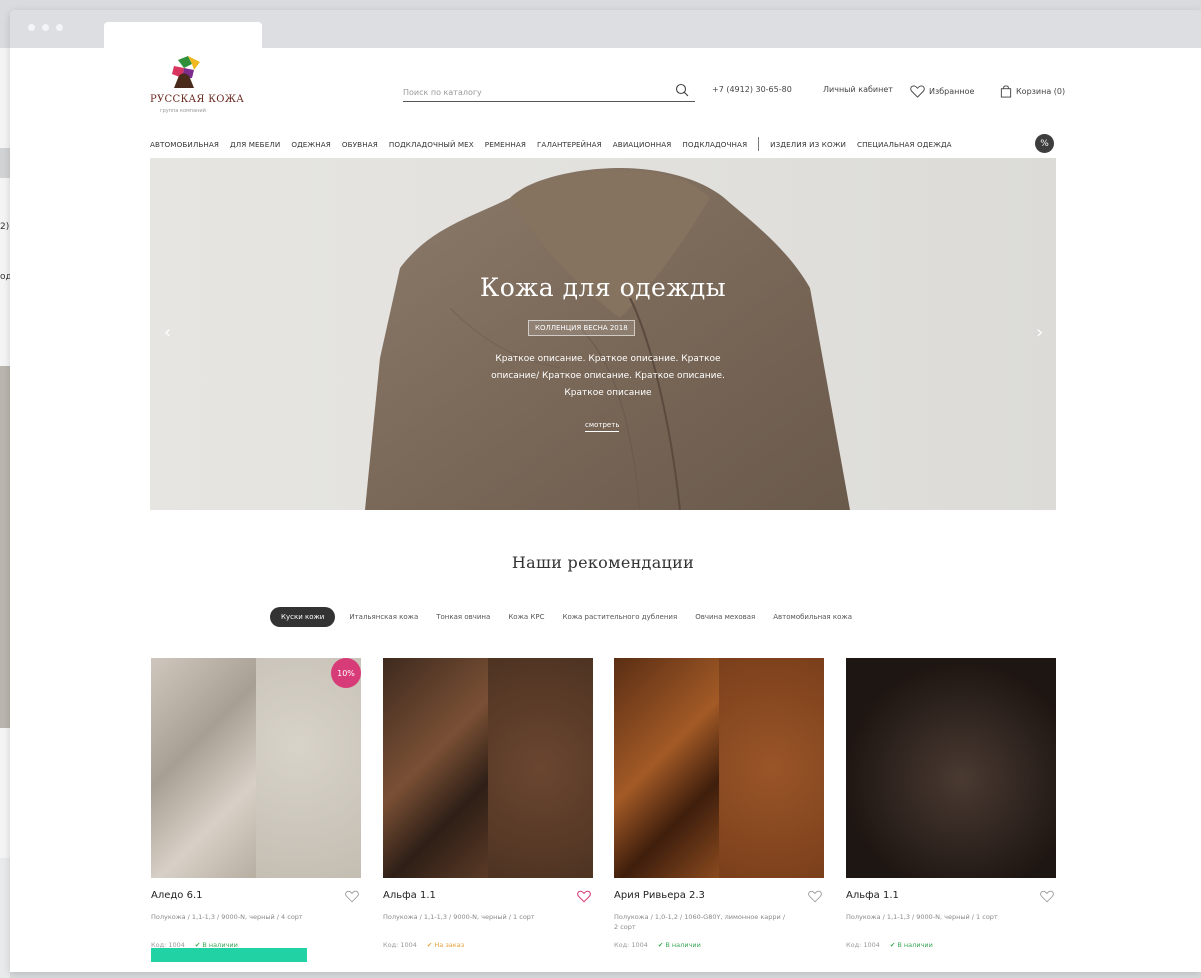  I want to click on site-logo: РУССКАЯ КОЖА группа компаний, so click(197, 86).